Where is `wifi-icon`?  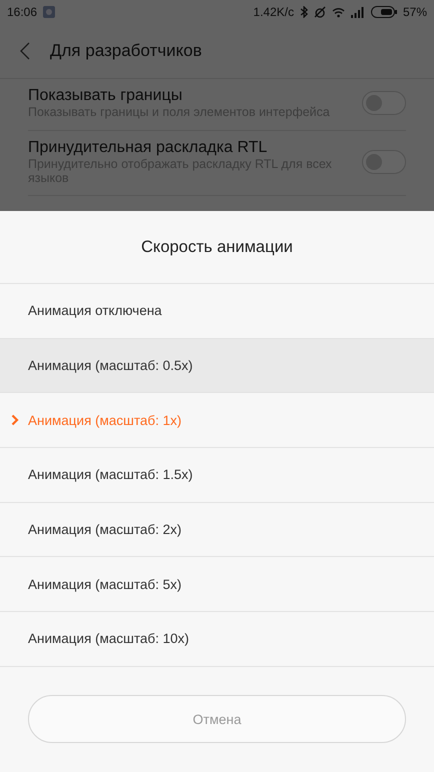
wifi-icon is located at coordinates (338, 12).